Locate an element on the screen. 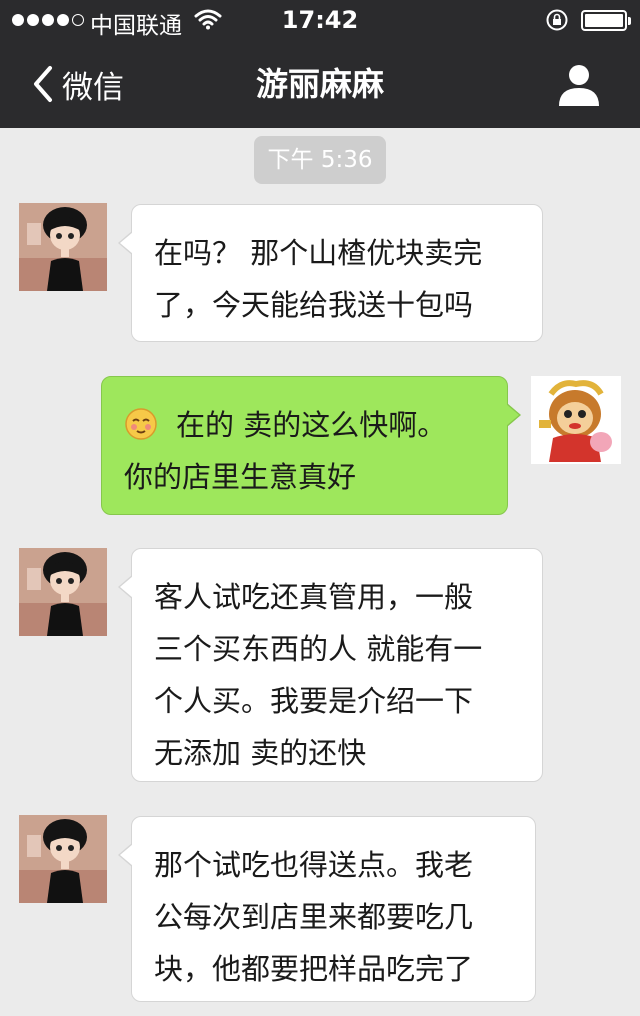 This screenshot has width=640, height=1016. status-bar: 中国联通 17:42 is located at coordinates (320, 20).